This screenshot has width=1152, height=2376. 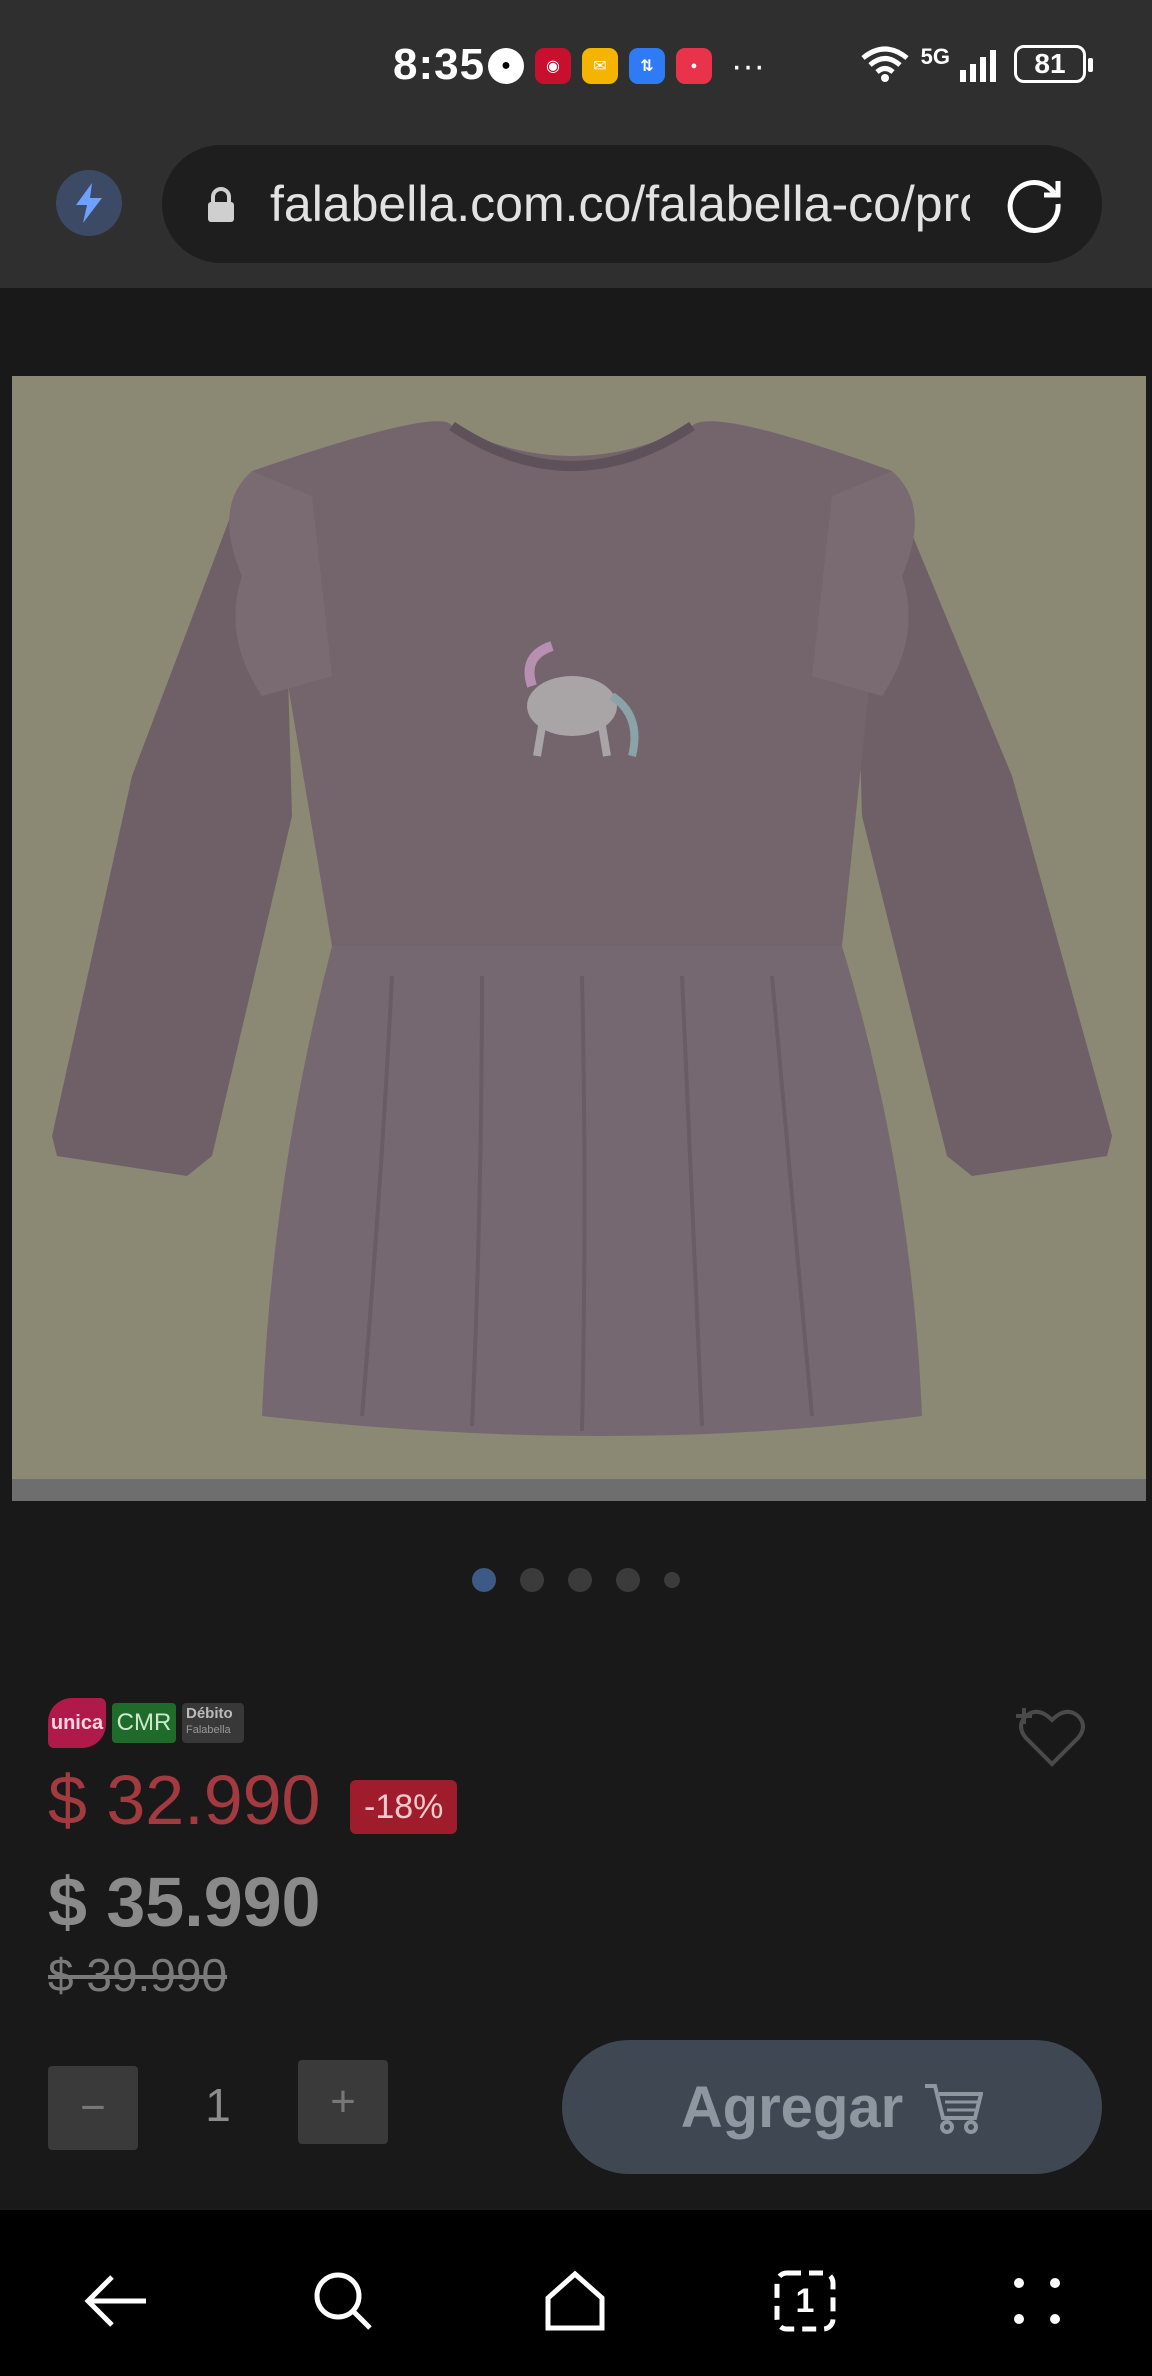 I want to click on debito-badge: Débito Falabella, so click(x=213, y=1723).